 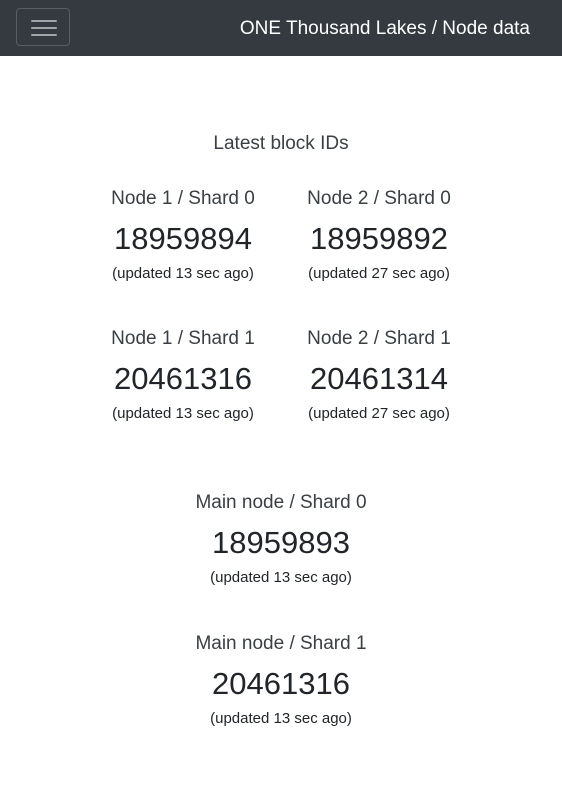 I want to click on navbar-brand: ONE Thousand Lakes / Node data, so click(x=385, y=29).